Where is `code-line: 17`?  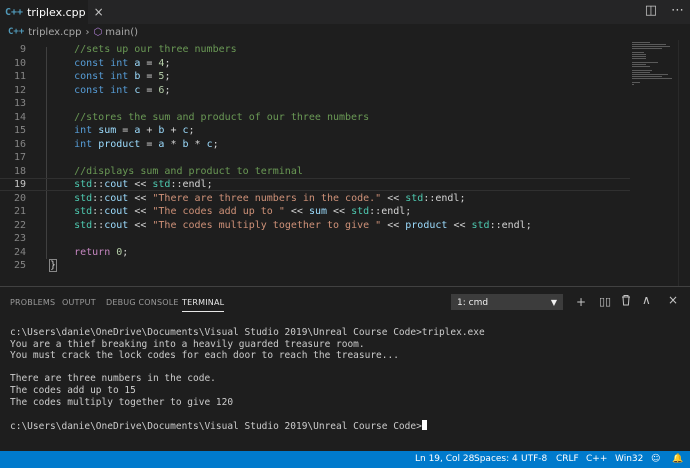
code-line: 17 is located at coordinates (315, 157).